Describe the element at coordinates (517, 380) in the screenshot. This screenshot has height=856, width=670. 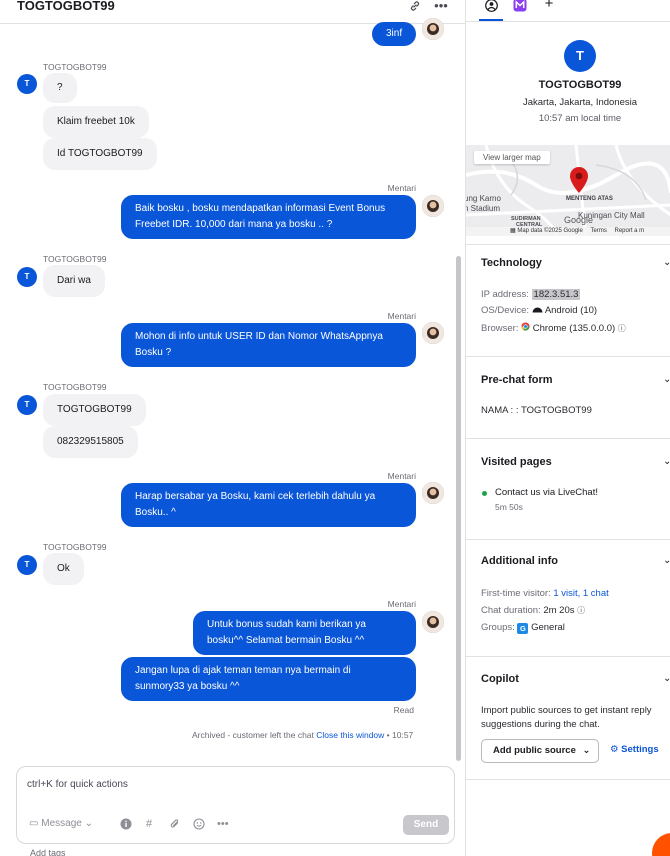
I see `section-title: Pre-chat form` at that location.